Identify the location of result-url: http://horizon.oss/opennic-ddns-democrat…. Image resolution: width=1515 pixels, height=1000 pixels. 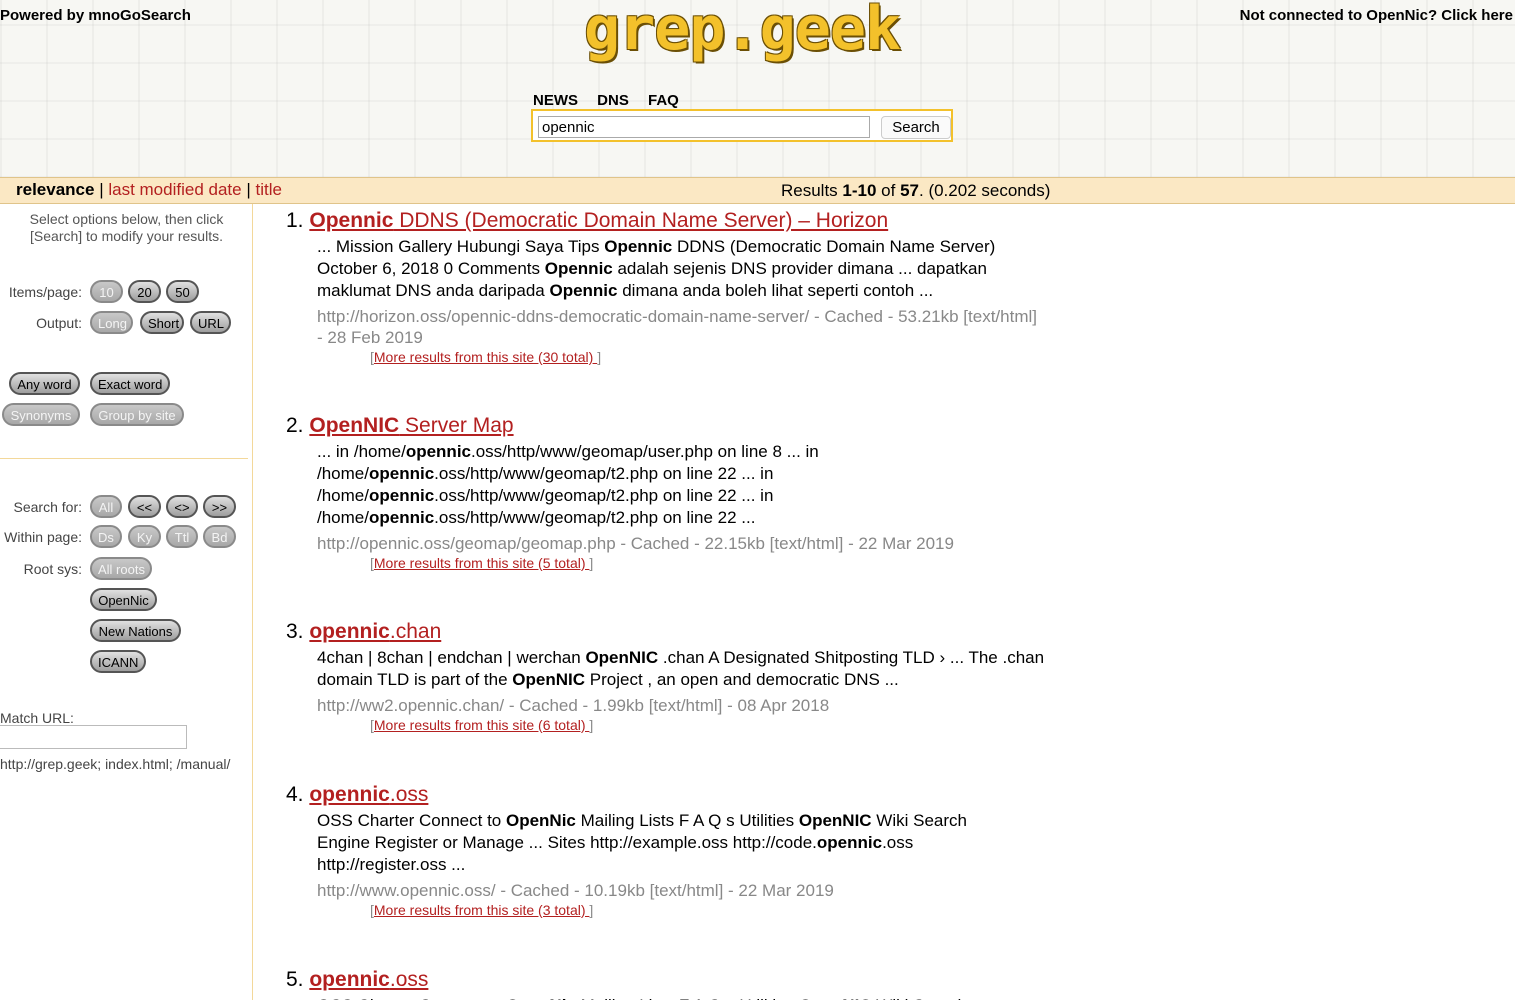
(677, 327).